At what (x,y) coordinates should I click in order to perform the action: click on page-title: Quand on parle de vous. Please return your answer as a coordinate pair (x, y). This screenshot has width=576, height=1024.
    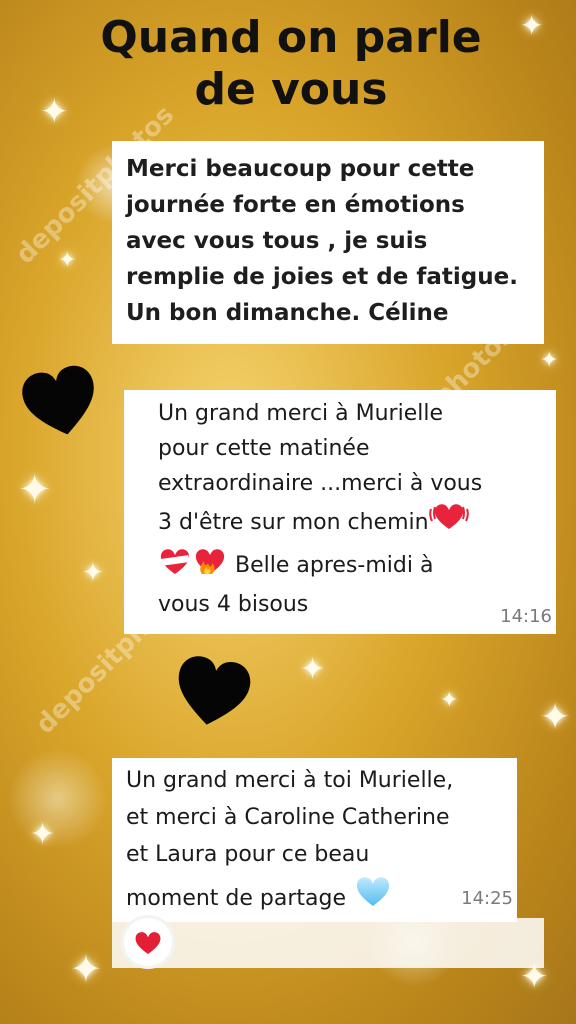
    Looking at the image, I should click on (288, 64).